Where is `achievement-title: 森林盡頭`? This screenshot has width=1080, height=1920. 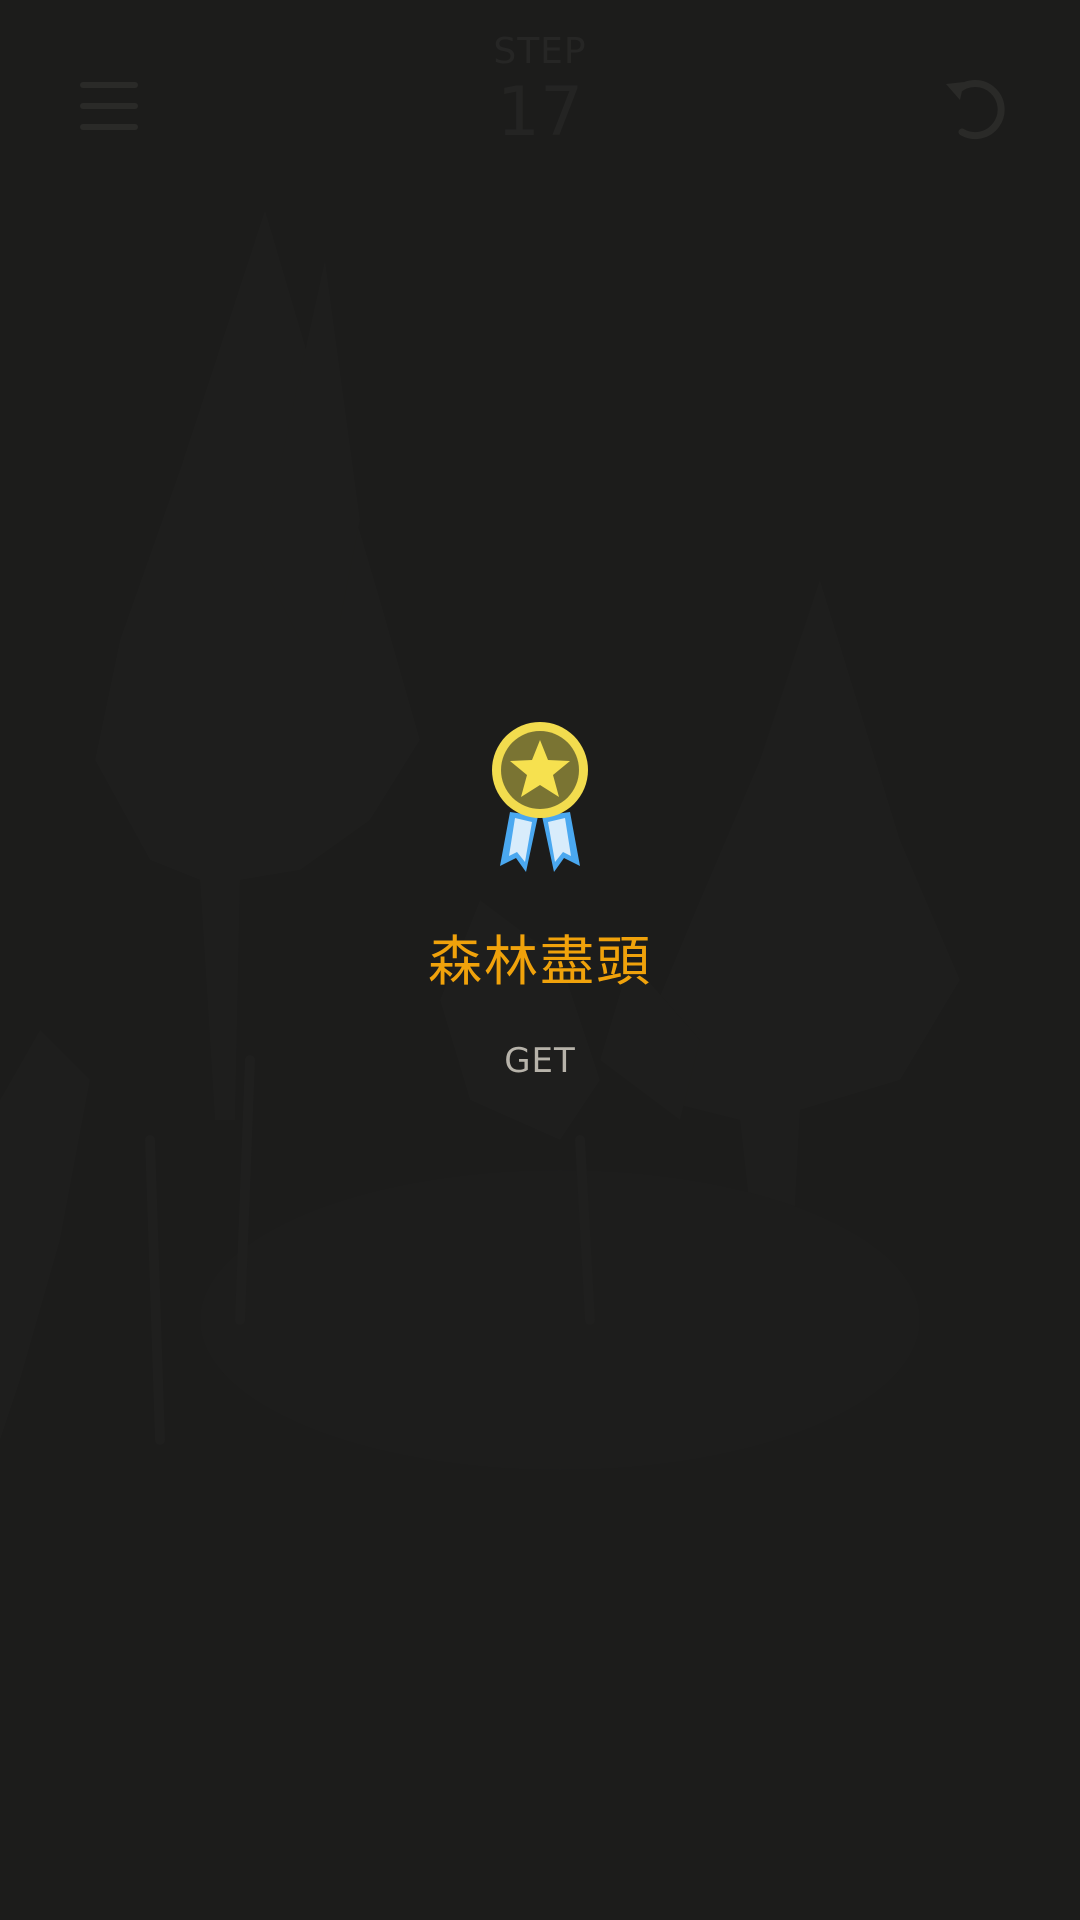 achievement-title: 森林盡頭 is located at coordinates (540, 961).